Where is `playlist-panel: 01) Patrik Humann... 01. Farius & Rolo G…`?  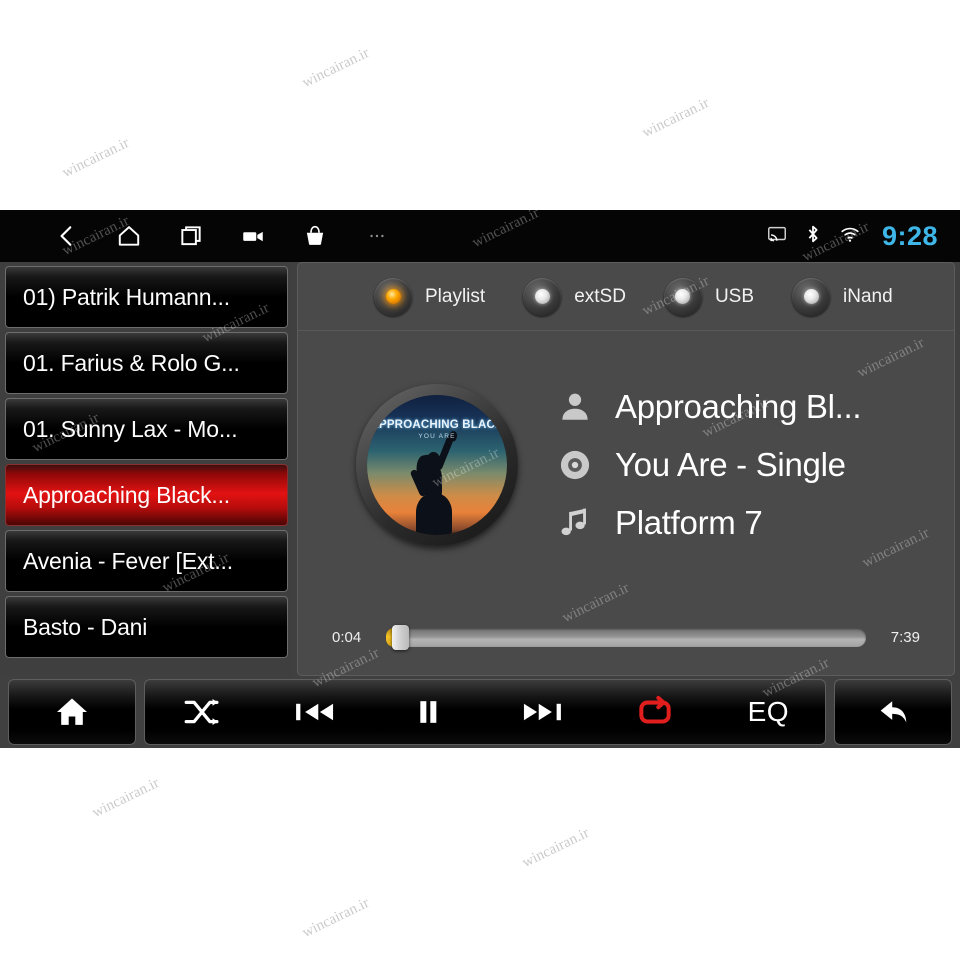
playlist-panel: 01) Patrik Humann... 01. Farius & Rolo G… is located at coordinates (146, 469).